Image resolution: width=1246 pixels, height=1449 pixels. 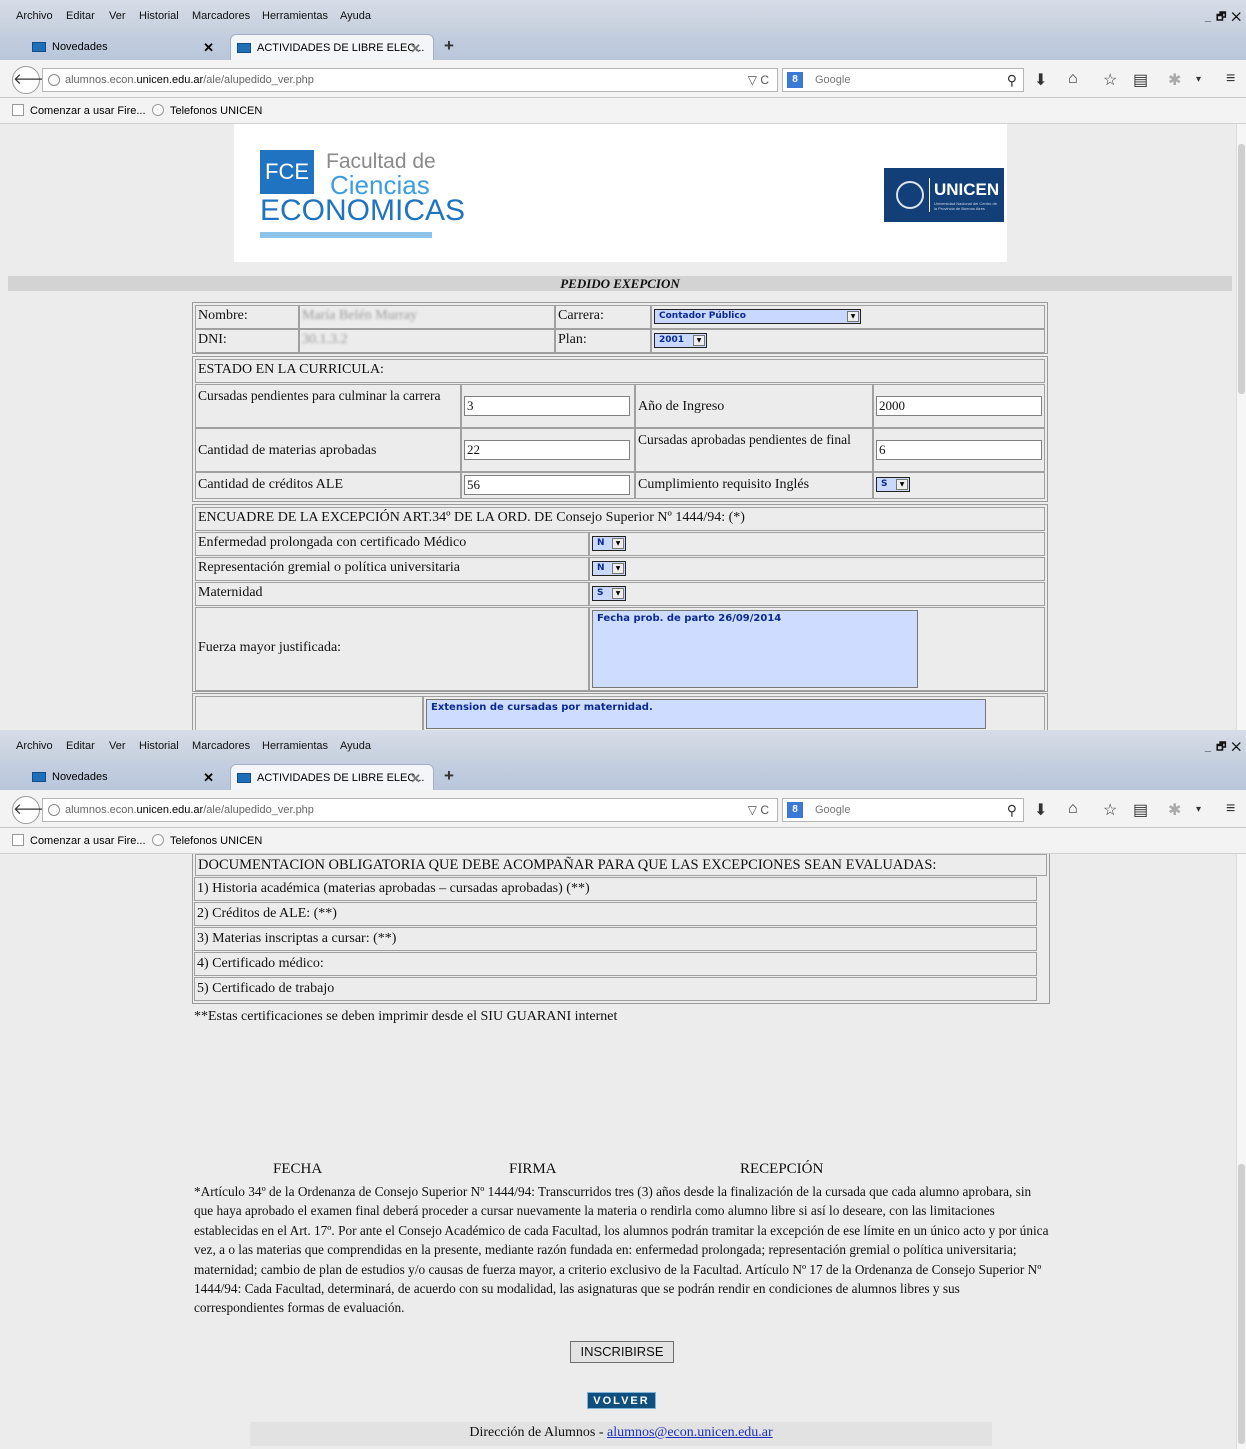 I want to click on tab-label: Novedades, so click(x=80, y=777).